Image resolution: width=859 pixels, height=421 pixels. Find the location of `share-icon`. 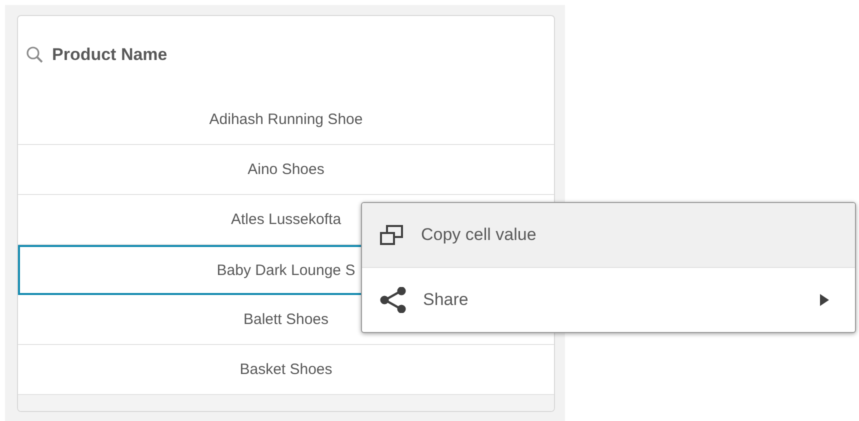

share-icon is located at coordinates (393, 300).